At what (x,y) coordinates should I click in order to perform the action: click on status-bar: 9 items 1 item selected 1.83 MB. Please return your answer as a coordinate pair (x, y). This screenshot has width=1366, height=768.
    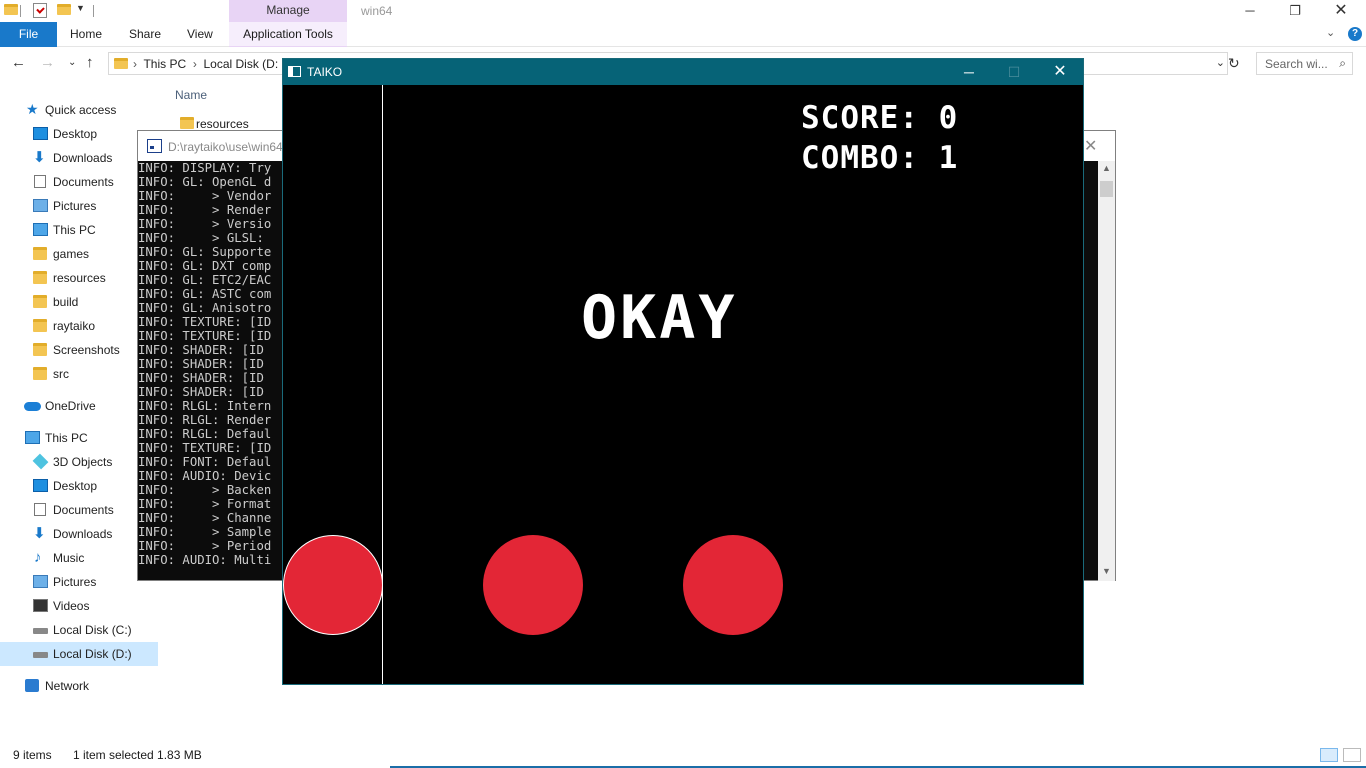
    Looking at the image, I should click on (683, 754).